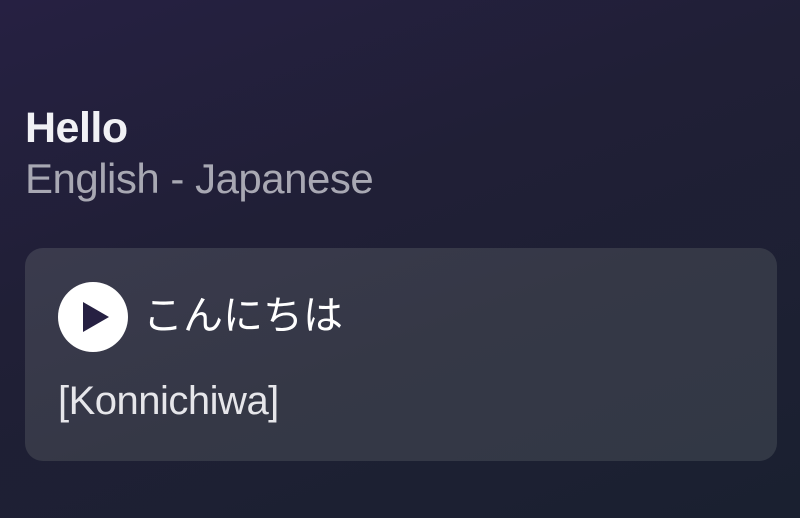  What do you see at coordinates (96, 317) in the screenshot?
I see `play-icon` at bounding box center [96, 317].